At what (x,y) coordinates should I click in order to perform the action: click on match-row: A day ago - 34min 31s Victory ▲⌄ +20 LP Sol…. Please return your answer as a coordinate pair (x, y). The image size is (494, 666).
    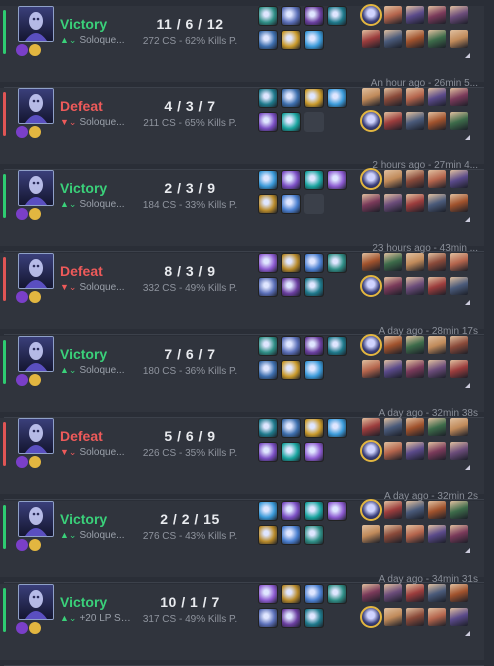
    Looking at the image, I should click on (242, 620).